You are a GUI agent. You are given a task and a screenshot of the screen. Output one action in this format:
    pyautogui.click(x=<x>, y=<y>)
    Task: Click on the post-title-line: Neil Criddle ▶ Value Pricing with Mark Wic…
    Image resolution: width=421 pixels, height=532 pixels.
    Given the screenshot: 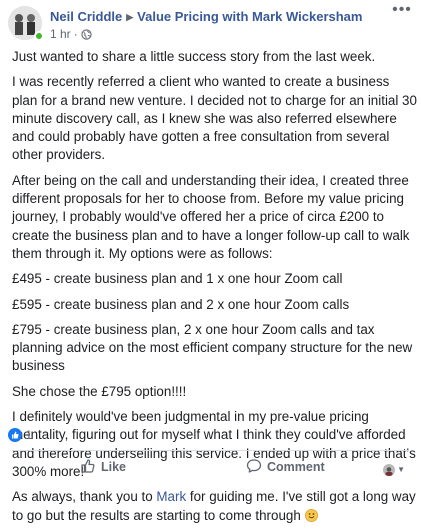 What is the action you would take?
    pyautogui.click(x=206, y=17)
    